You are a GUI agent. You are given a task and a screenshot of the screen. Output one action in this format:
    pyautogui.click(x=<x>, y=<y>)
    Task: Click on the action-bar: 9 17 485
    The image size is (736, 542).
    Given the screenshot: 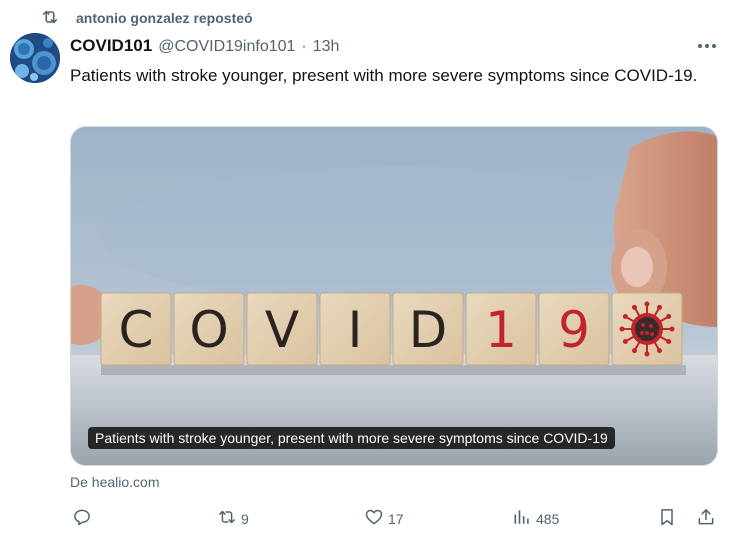 What is the action you would take?
    pyautogui.click(x=368, y=520)
    